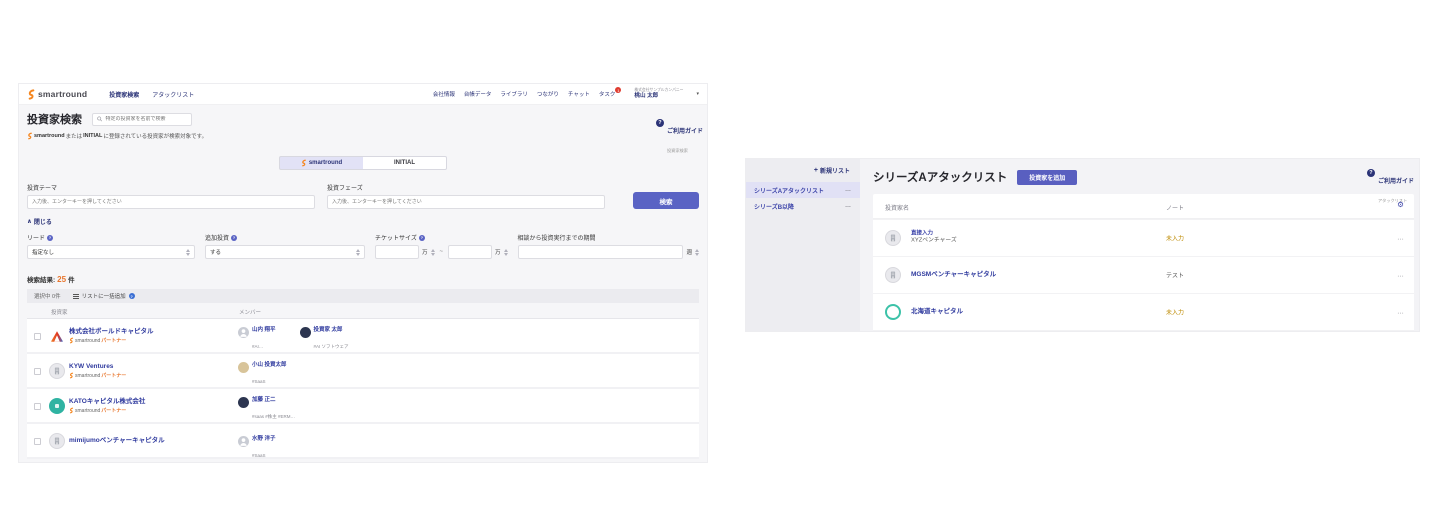 The height and width of the screenshot is (529, 1440). Describe the element at coordinates (834, 172) in the screenshot. I see `new-list-label: 新規リスト` at that location.